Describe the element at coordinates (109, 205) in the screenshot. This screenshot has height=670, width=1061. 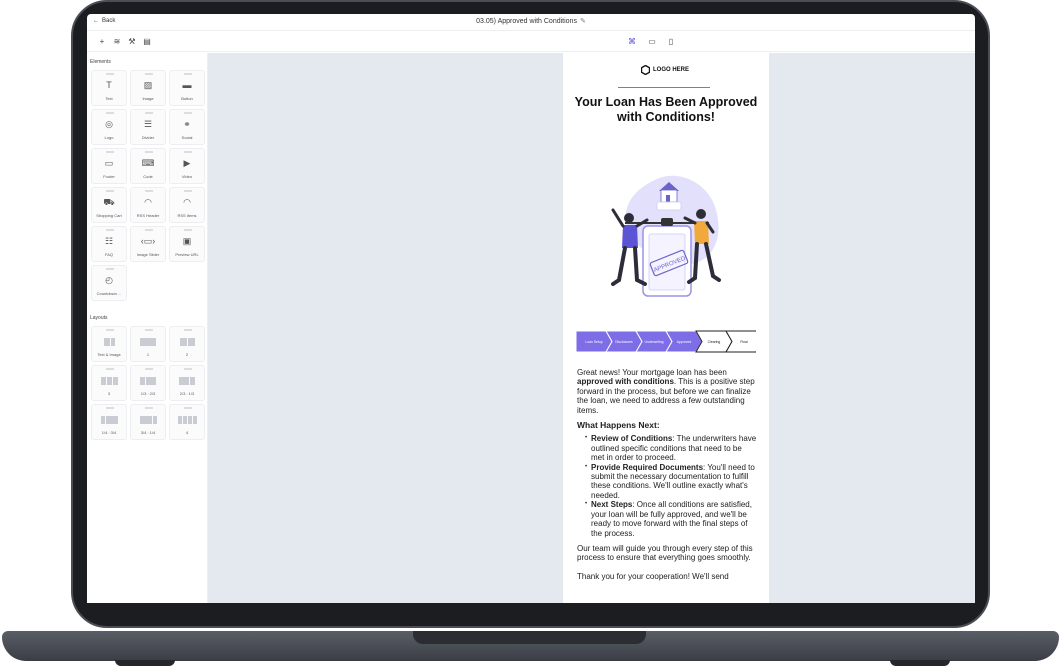
I see `element-tile: ⛟ Shopping Cart` at that location.